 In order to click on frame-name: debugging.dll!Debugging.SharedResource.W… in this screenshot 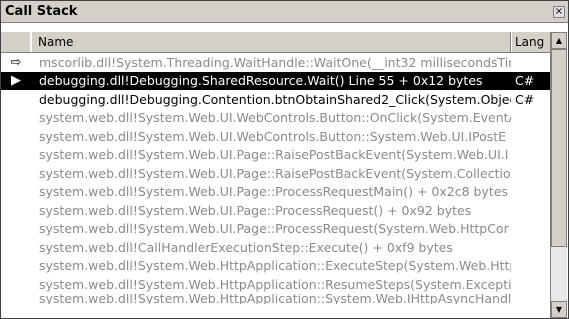, I will do `click(261, 81)`.